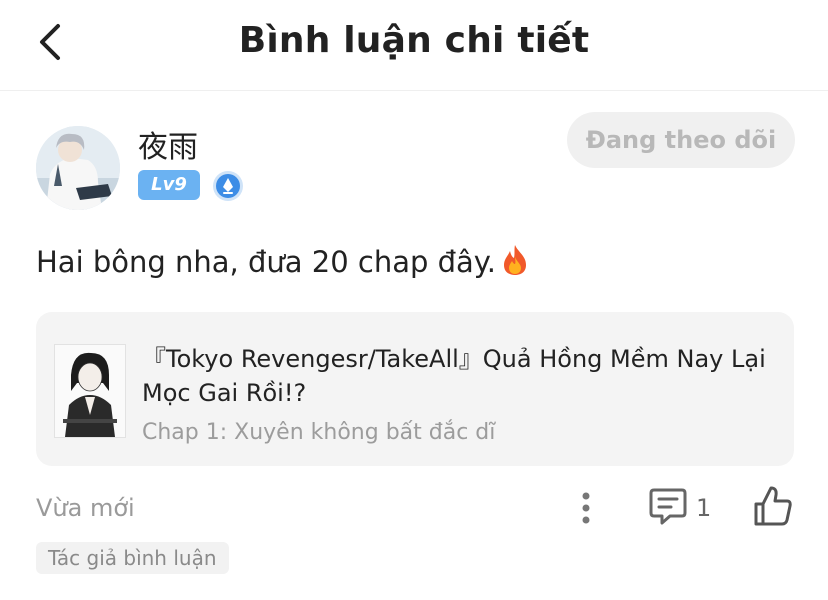  What do you see at coordinates (515, 260) in the screenshot?
I see `fire-emoji-icon` at bounding box center [515, 260].